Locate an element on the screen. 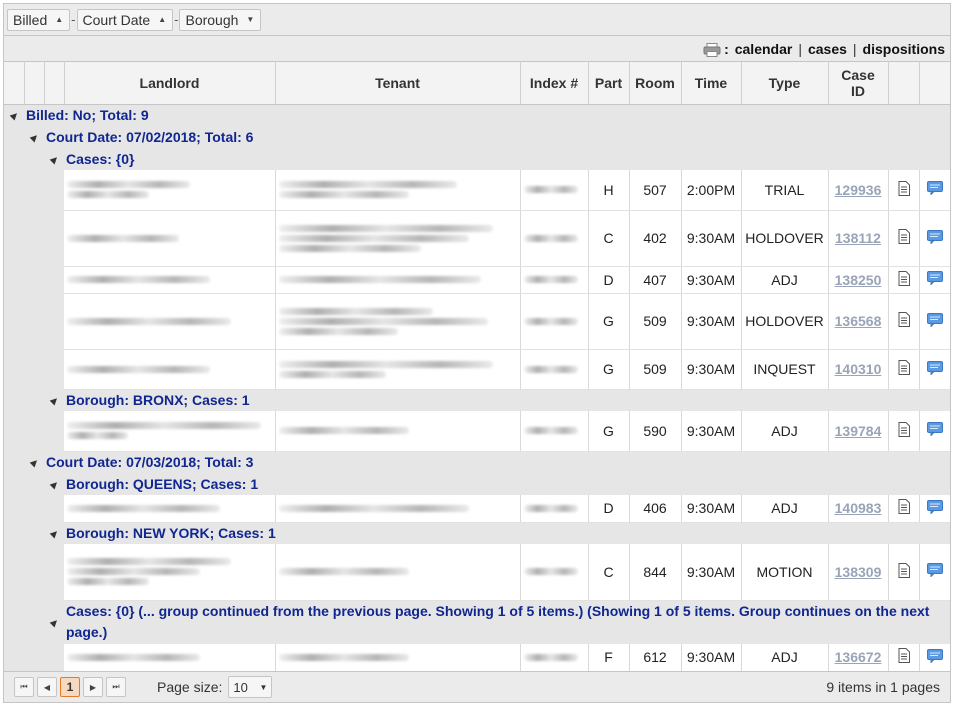 Image resolution: width=955 pixels, height=706 pixels. case-id-link: 140310 is located at coordinates (858, 369).